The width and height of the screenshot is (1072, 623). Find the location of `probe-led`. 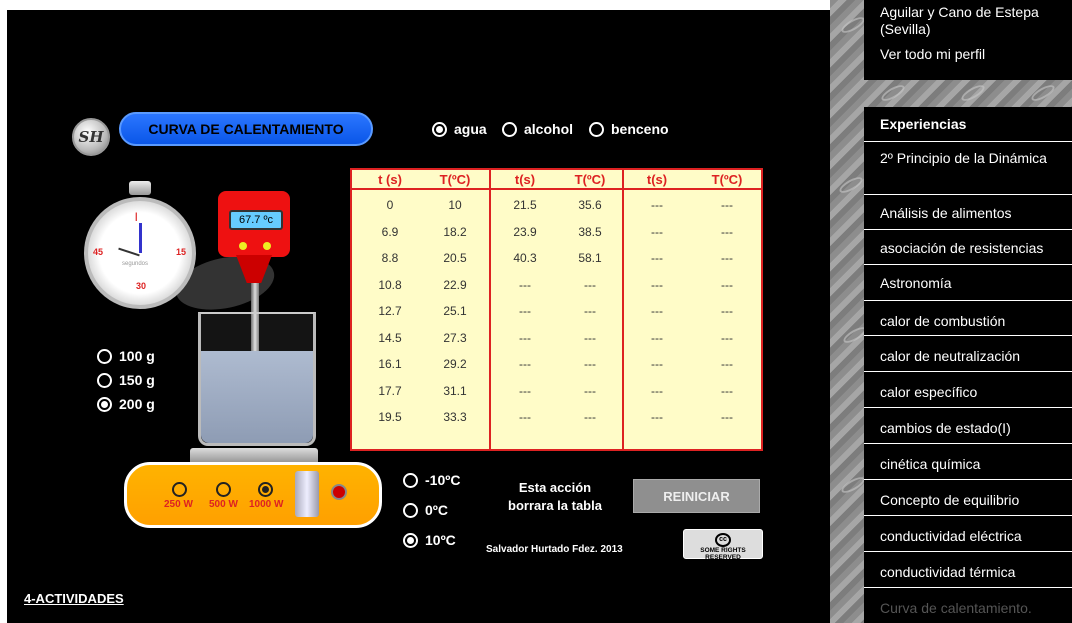

probe-led is located at coordinates (267, 246).